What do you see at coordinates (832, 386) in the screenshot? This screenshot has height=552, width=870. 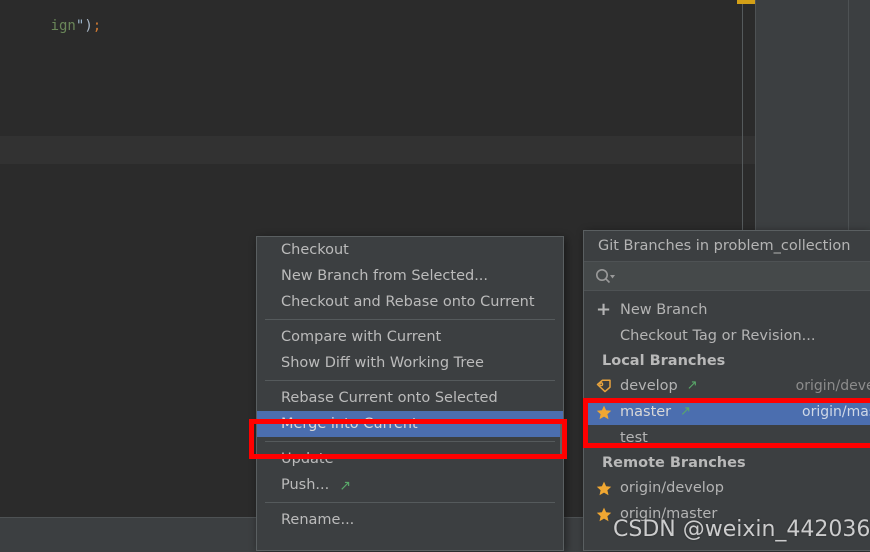 I see `branch-tracking-label: origin/develop` at bounding box center [832, 386].